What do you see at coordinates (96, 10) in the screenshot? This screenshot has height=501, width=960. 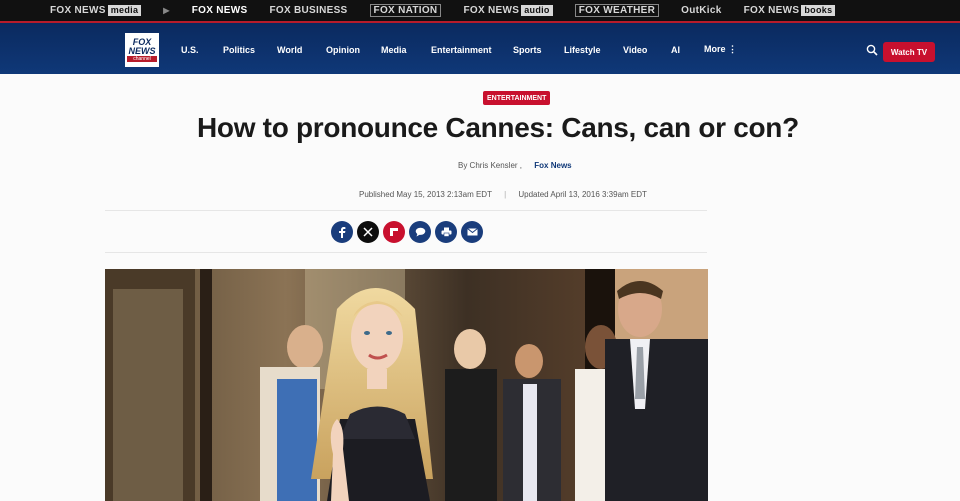 I see `brand-fox-news-media-link: FOX NEWS media` at bounding box center [96, 10].